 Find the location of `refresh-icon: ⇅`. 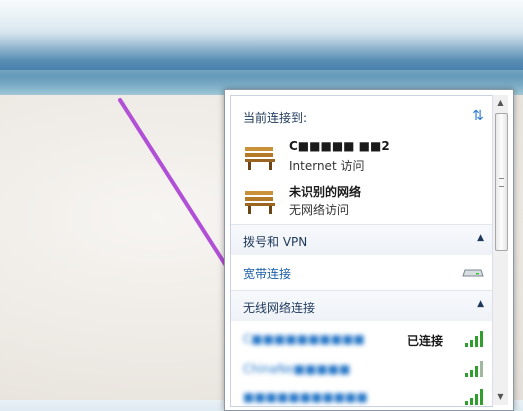

refresh-icon: ⇅ is located at coordinates (478, 116).